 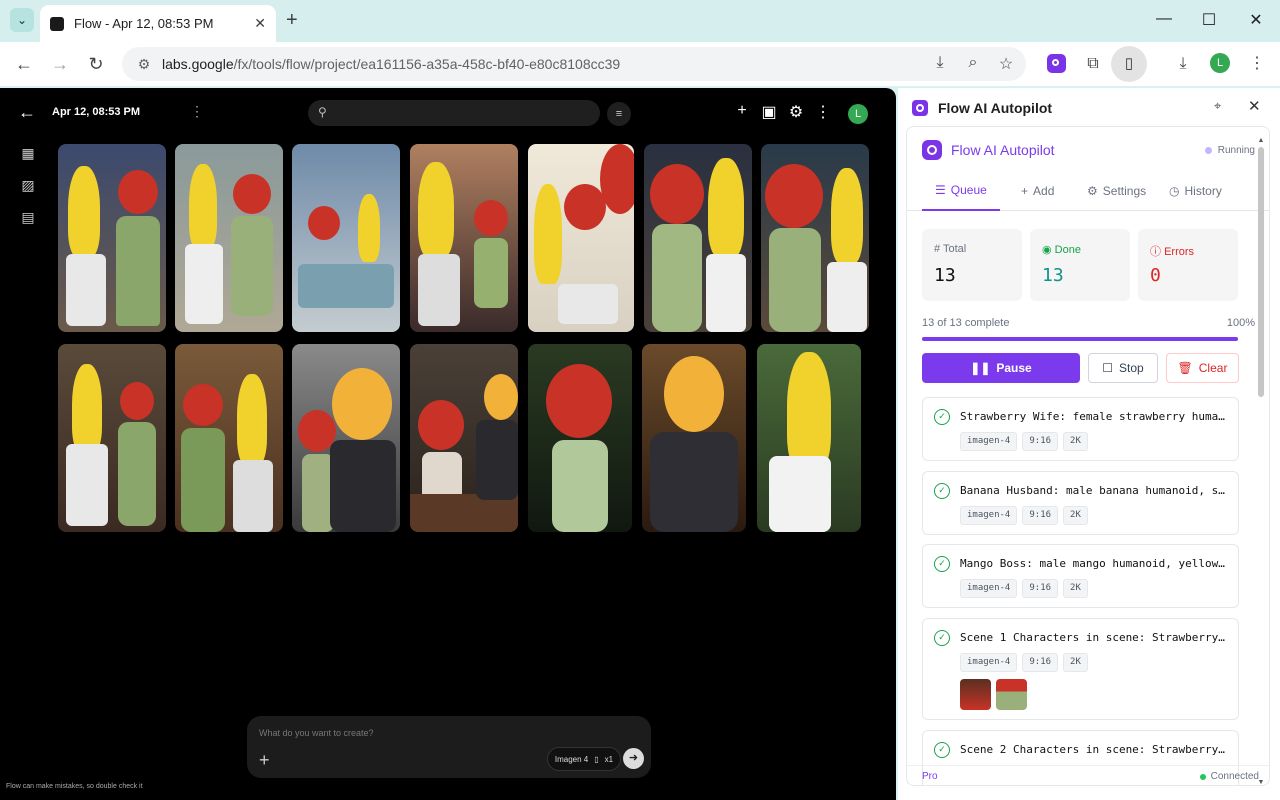 I want to click on flow-search-input: ⚲, so click(x=454, y=113).